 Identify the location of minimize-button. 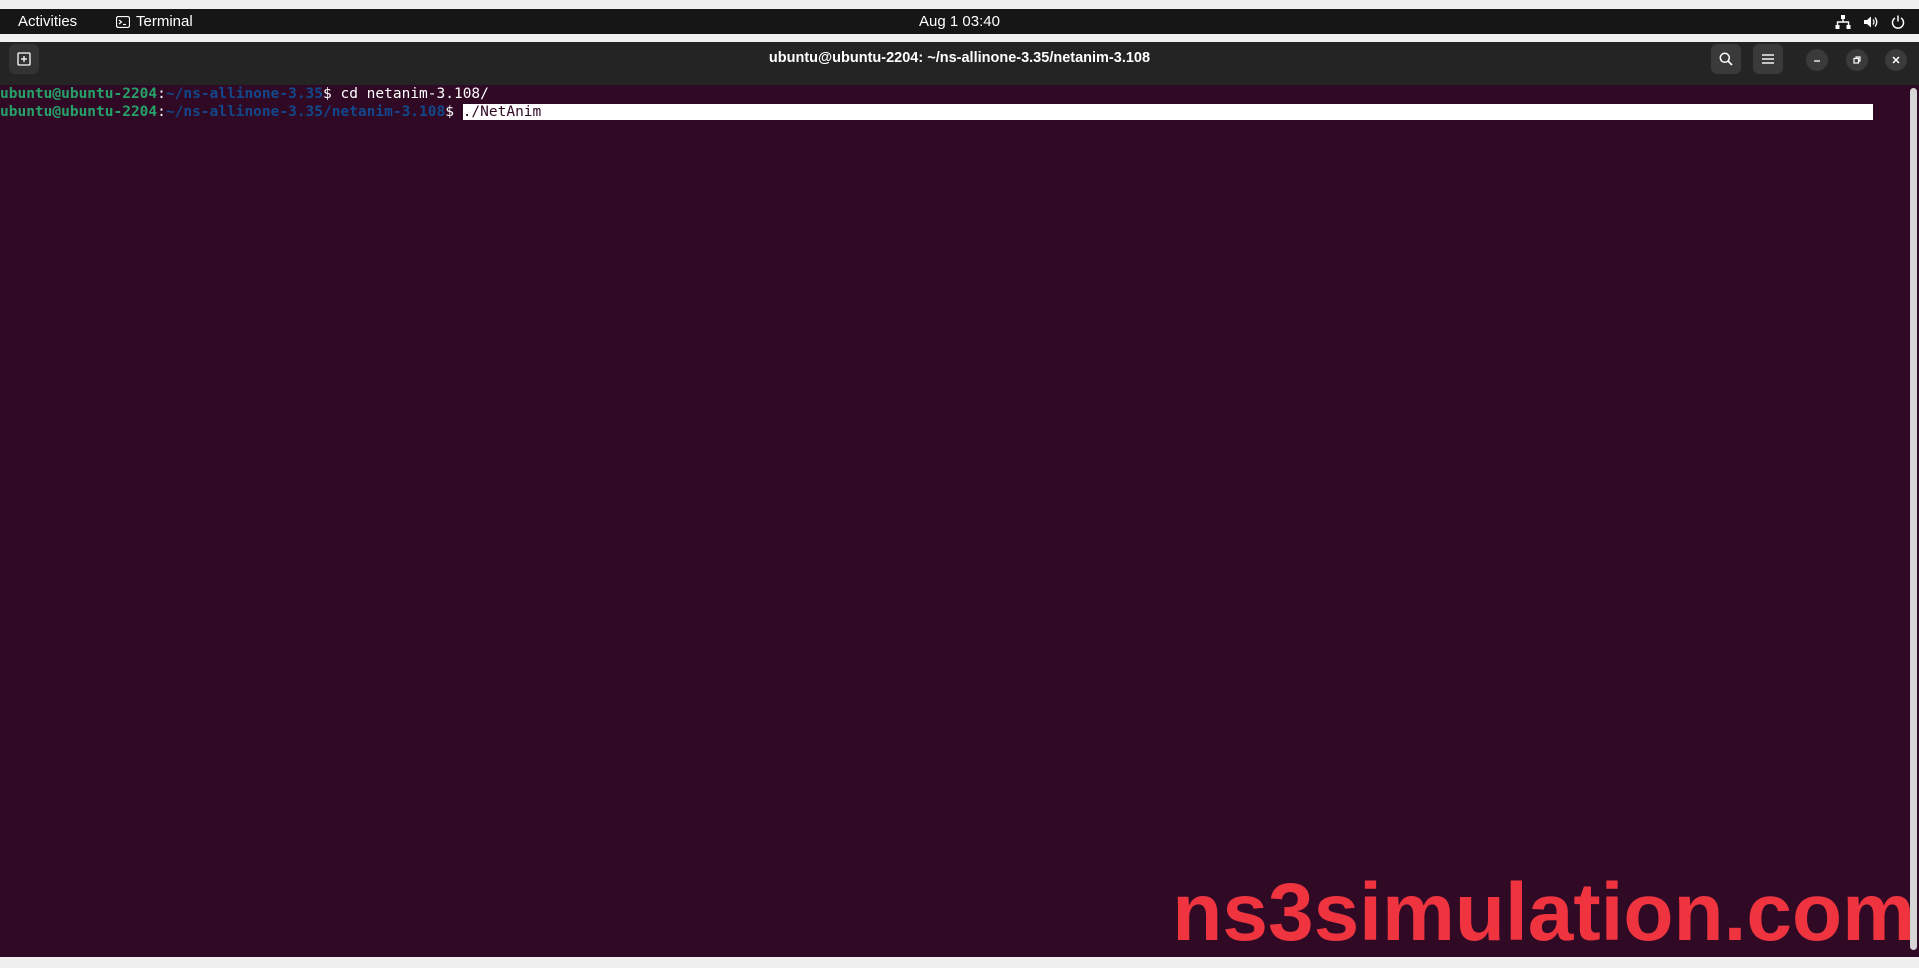
(1817, 60).